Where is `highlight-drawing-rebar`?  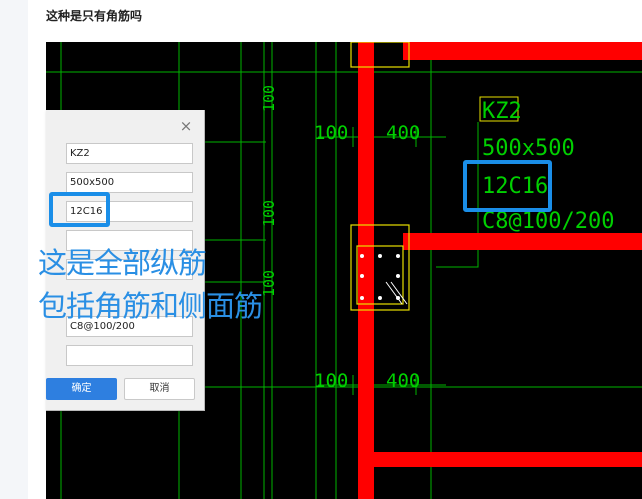 highlight-drawing-rebar is located at coordinates (507, 186).